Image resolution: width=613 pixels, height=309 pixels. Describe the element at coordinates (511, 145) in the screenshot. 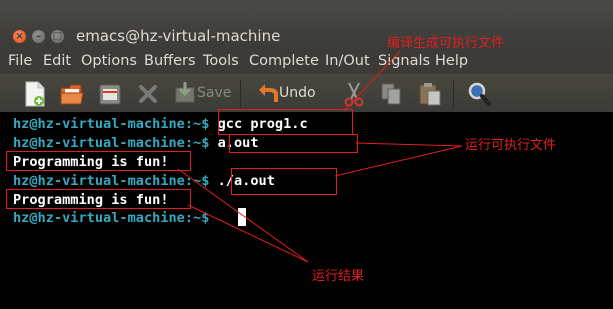

I see `annotation-run: 运行可执行文件` at that location.